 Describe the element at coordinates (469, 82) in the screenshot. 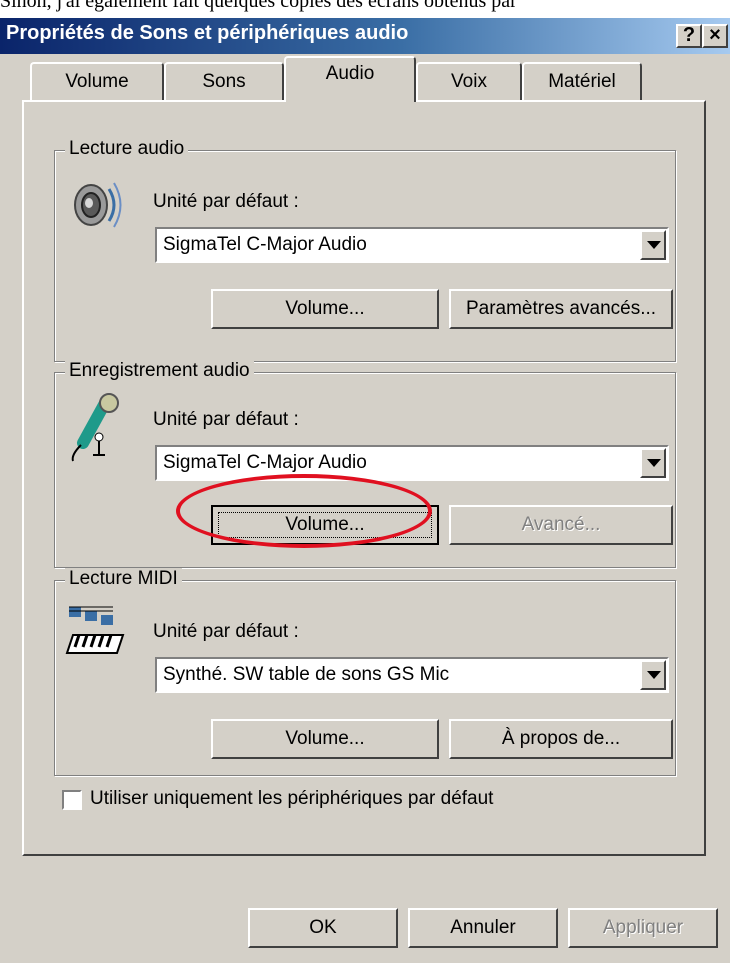

I see `tab-voix: Voix` at that location.